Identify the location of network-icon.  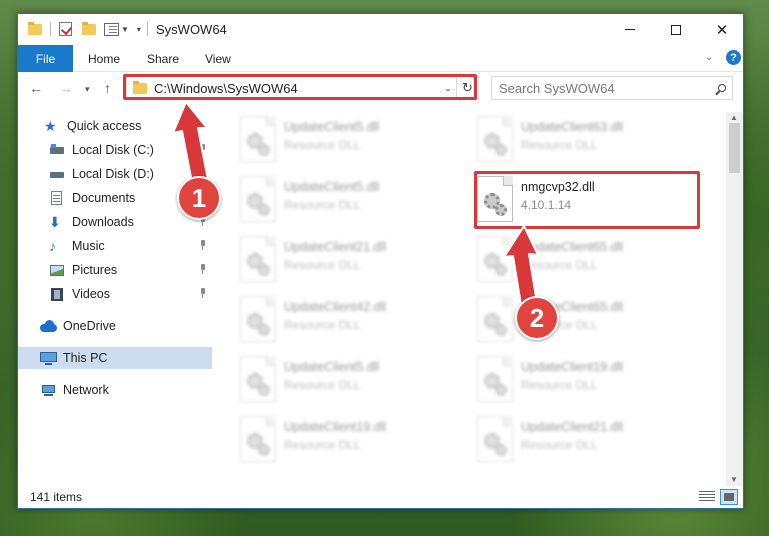
(48, 390).